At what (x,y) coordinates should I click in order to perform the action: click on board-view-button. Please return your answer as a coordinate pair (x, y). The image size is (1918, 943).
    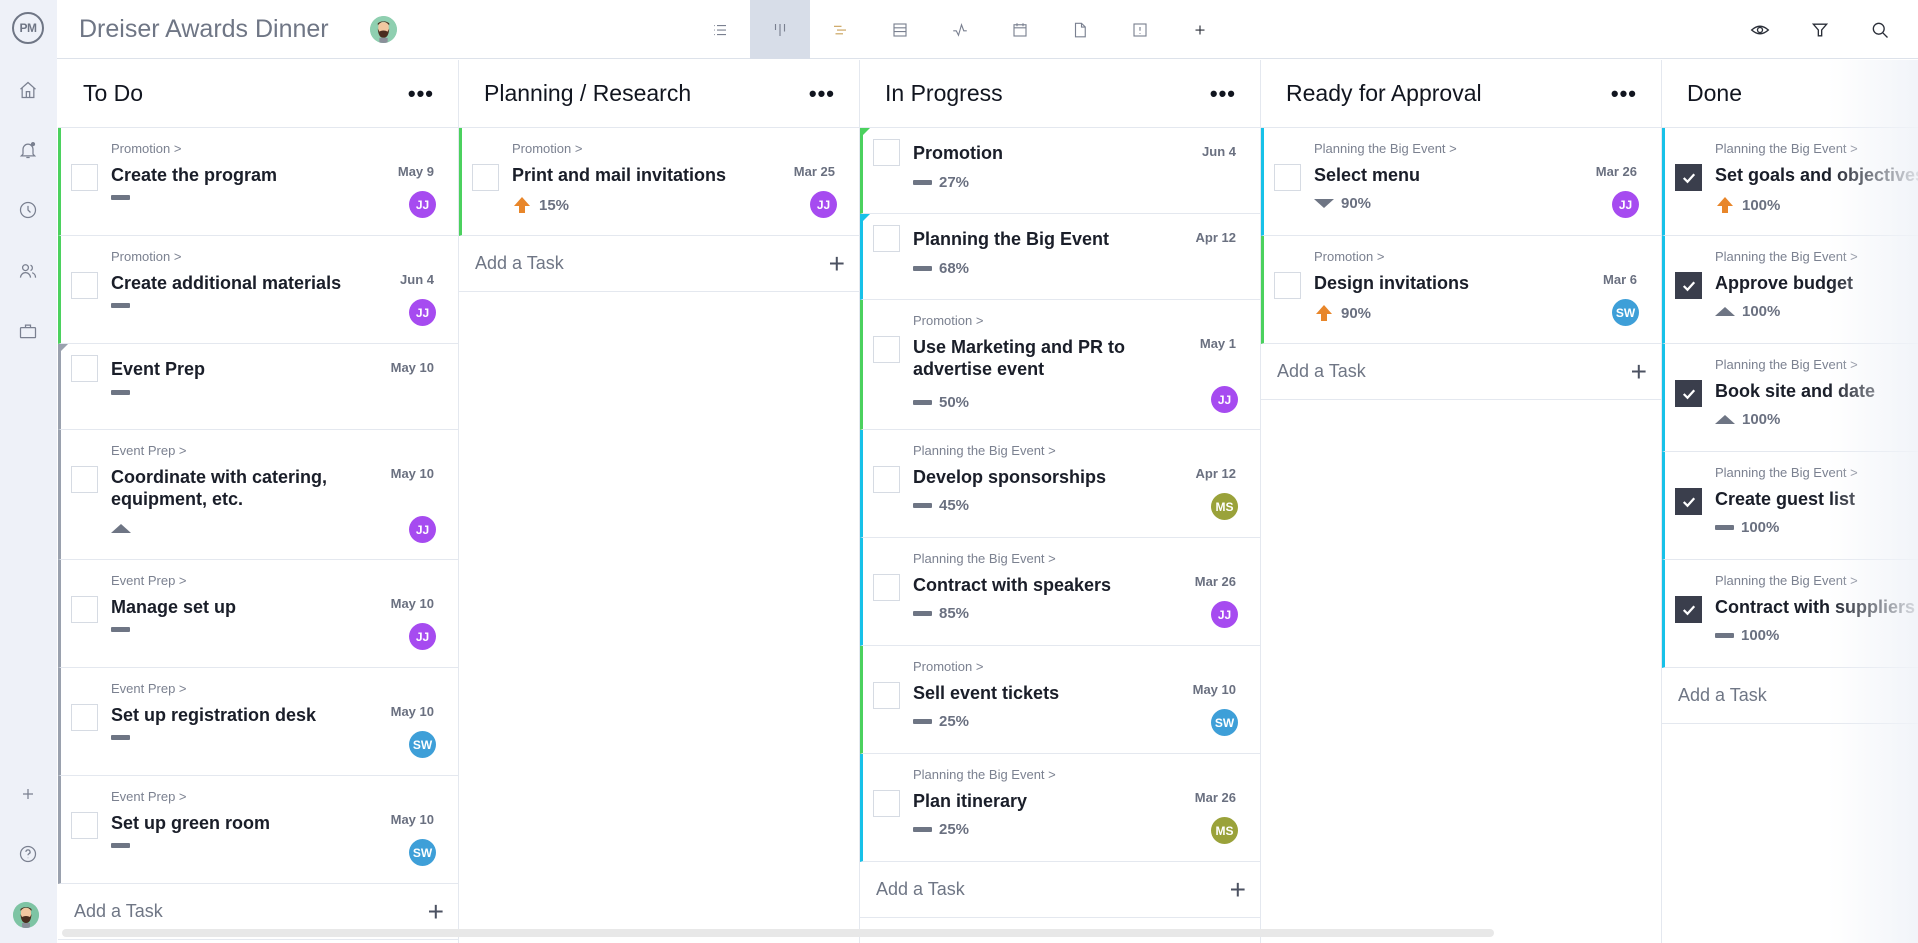
    Looking at the image, I should click on (780, 29).